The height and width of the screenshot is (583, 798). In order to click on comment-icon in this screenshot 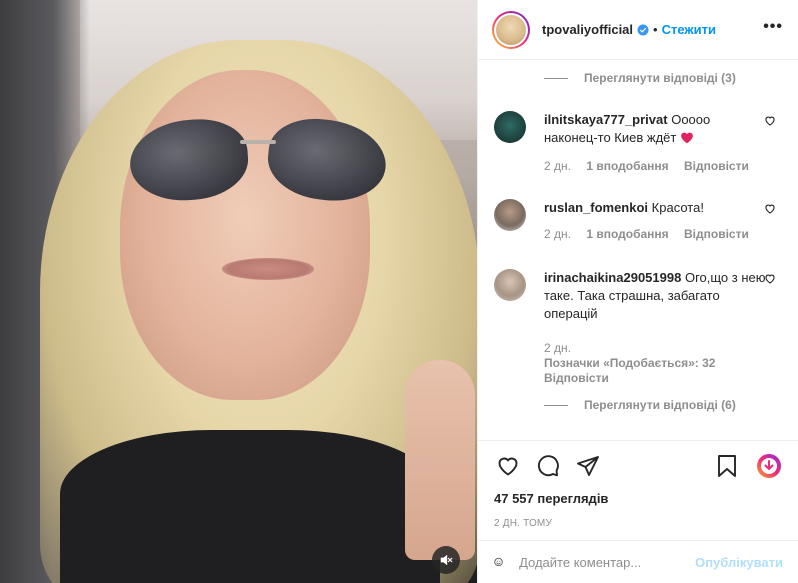, I will do `click(548, 466)`.